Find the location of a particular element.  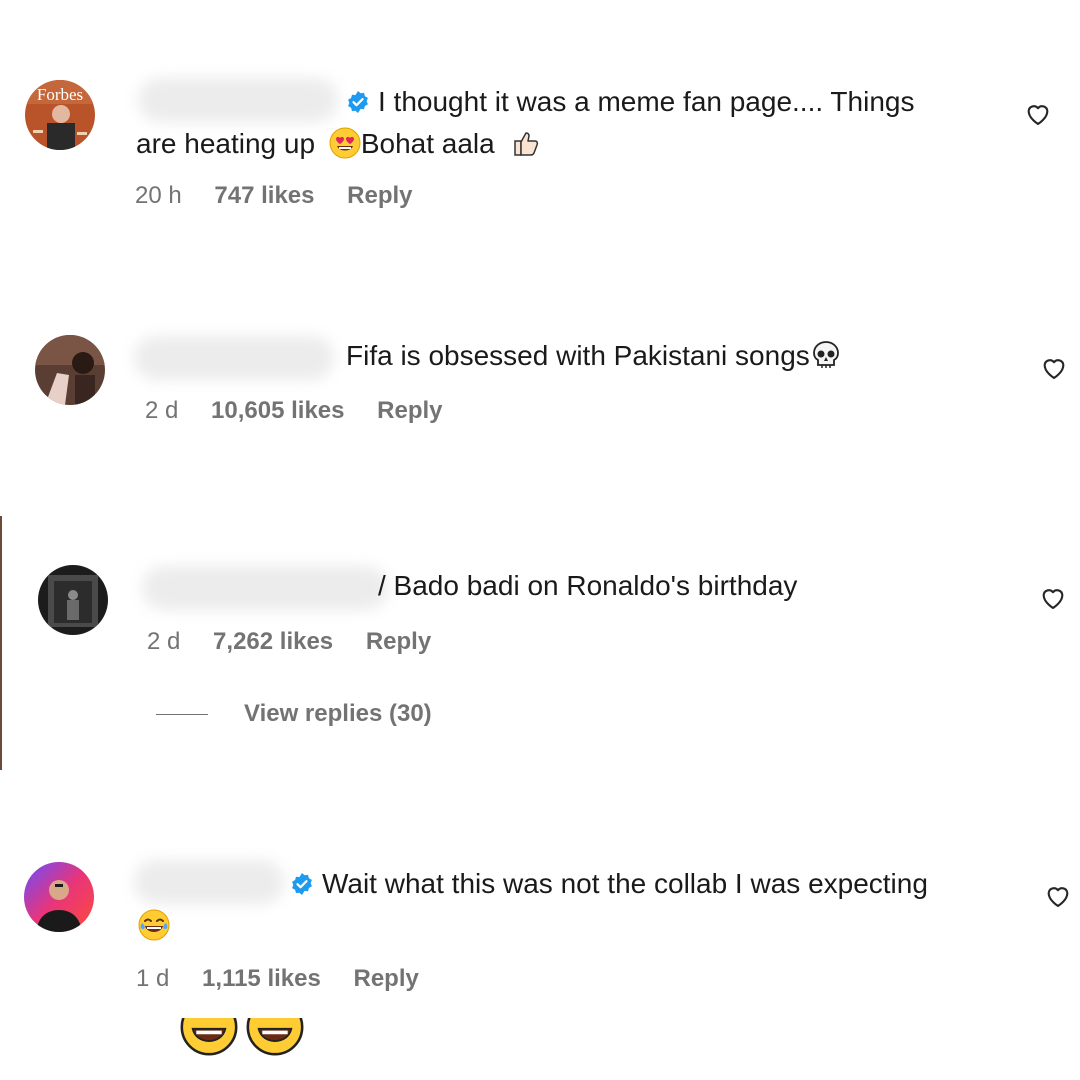

tears-of-joy-emoji is located at coordinates (154, 925).